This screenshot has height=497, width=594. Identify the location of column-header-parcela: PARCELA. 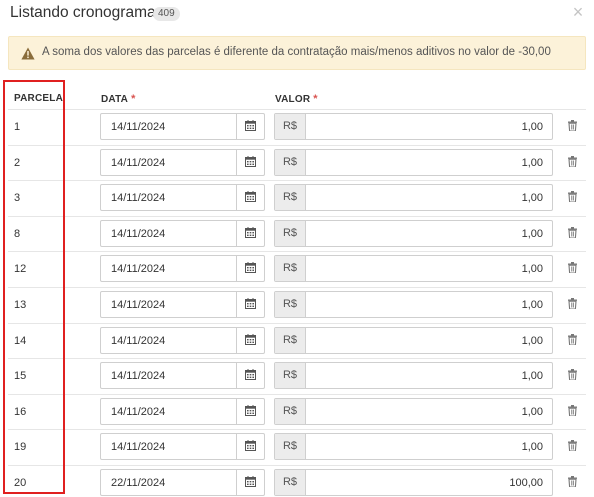
(38, 98).